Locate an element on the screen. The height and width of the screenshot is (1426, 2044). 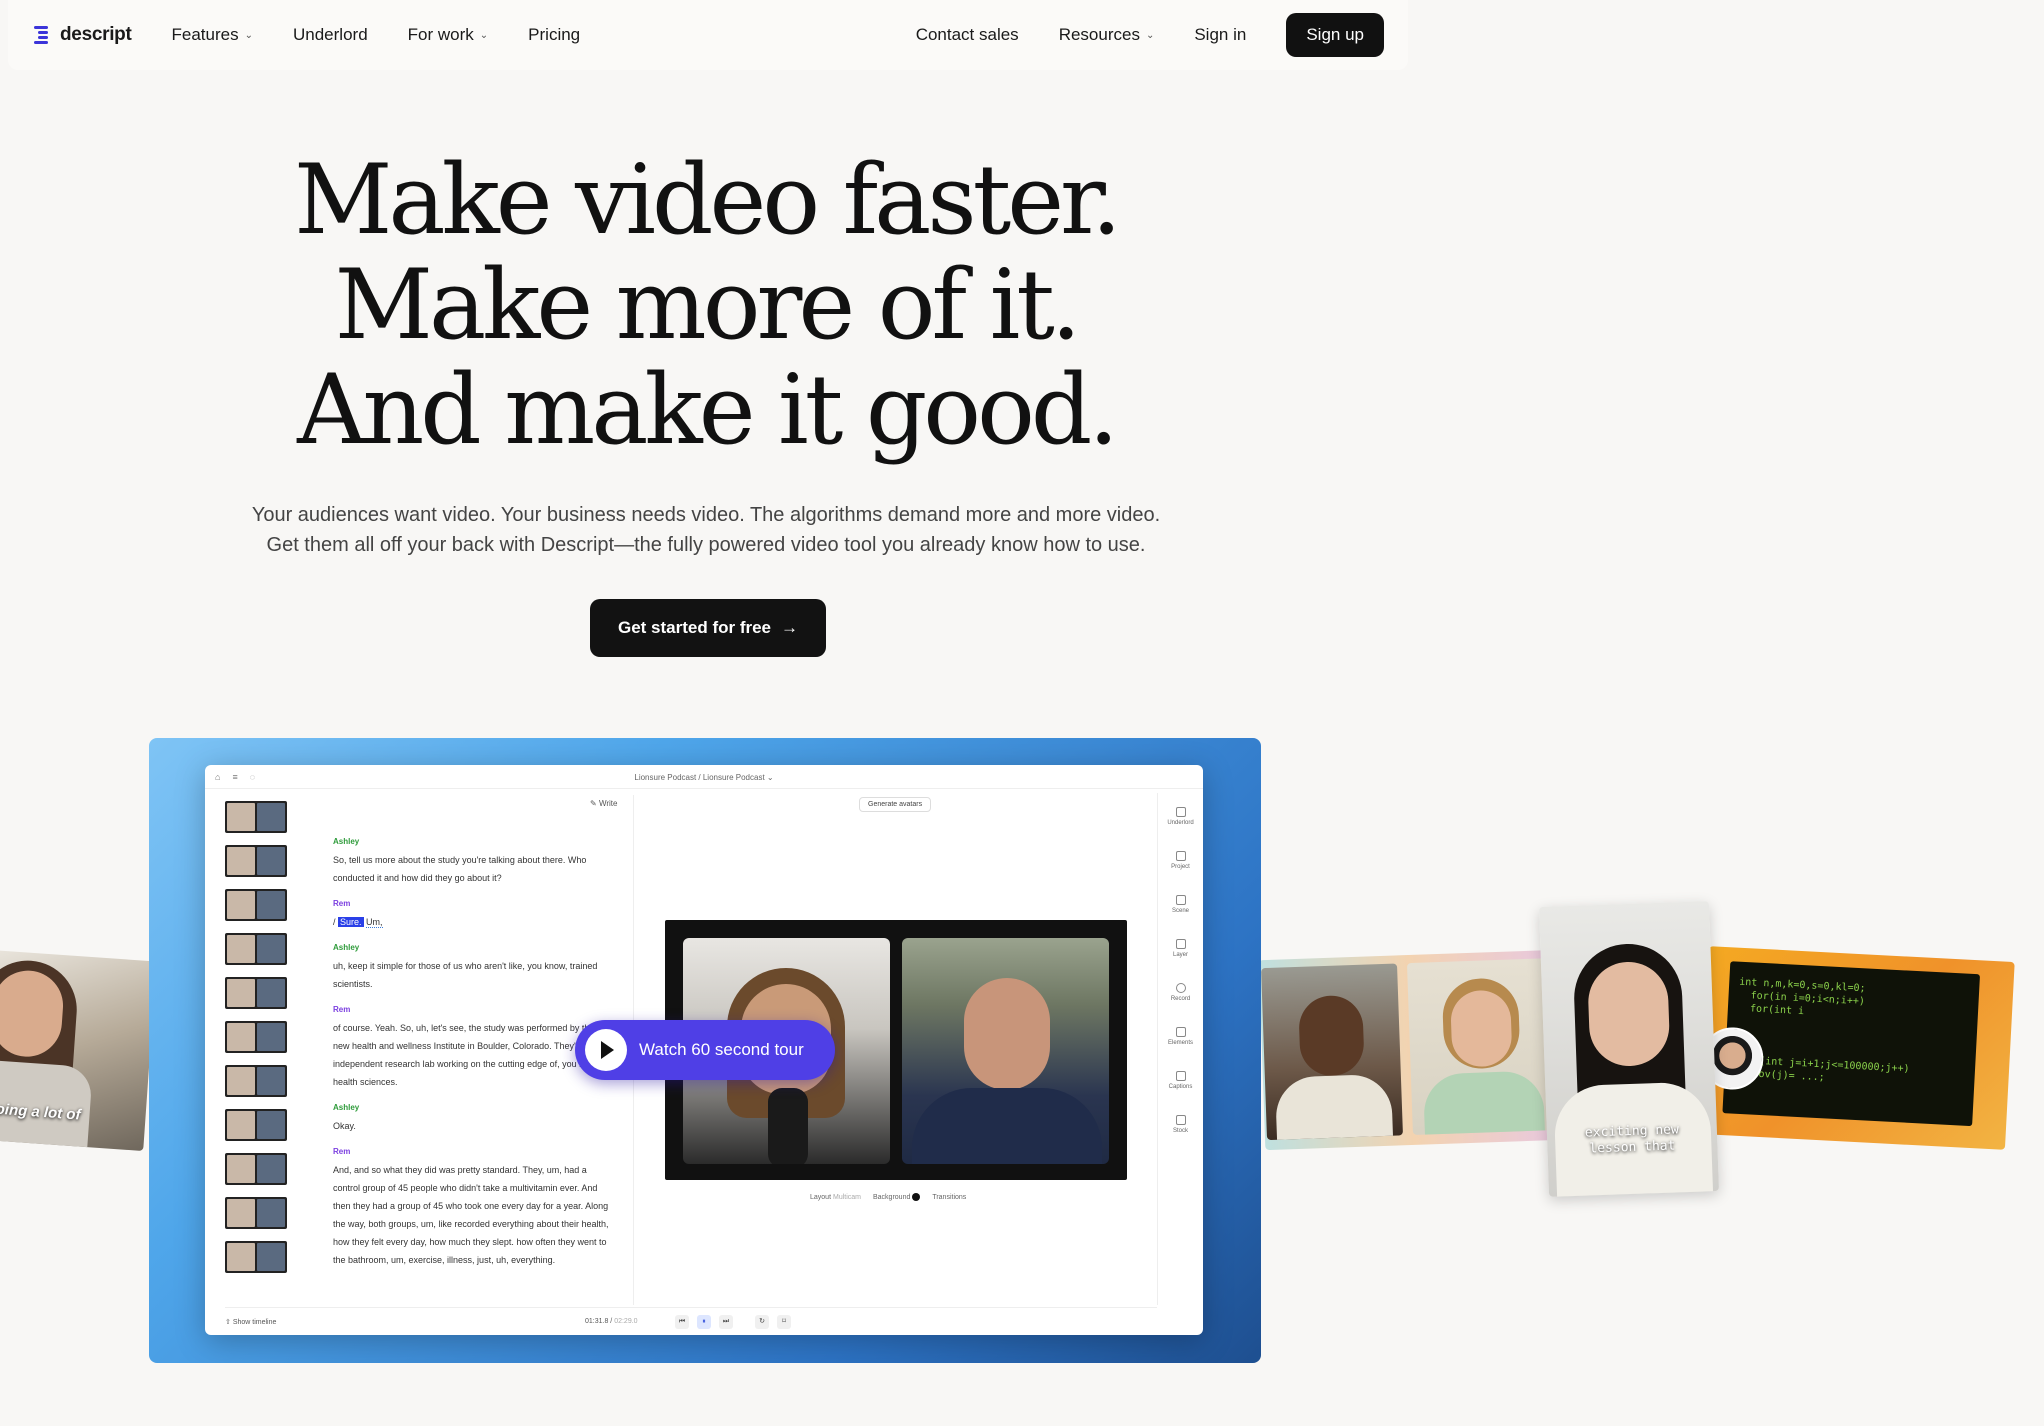
tool-underlord: Underlord is located at coordinates (1180, 822).